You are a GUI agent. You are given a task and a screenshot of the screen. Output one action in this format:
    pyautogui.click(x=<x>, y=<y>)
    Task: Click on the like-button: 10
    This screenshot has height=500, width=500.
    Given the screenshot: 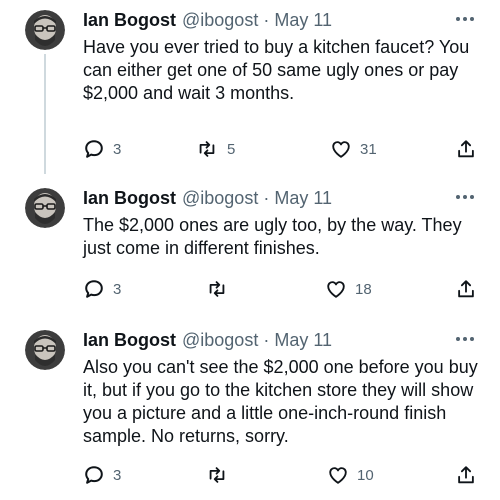 What is the action you would take?
    pyautogui.click(x=350, y=475)
    